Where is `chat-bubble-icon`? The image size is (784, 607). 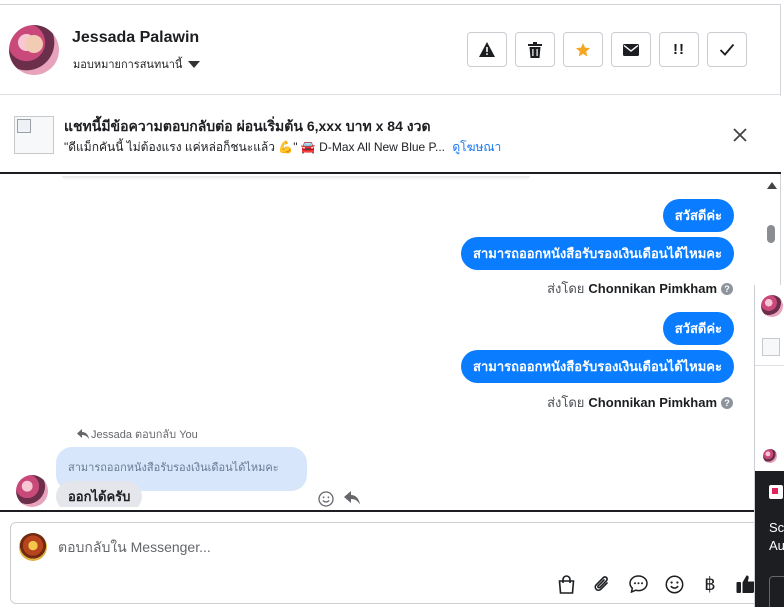
chat-bubble-icon is located at coordinates (638, 584).